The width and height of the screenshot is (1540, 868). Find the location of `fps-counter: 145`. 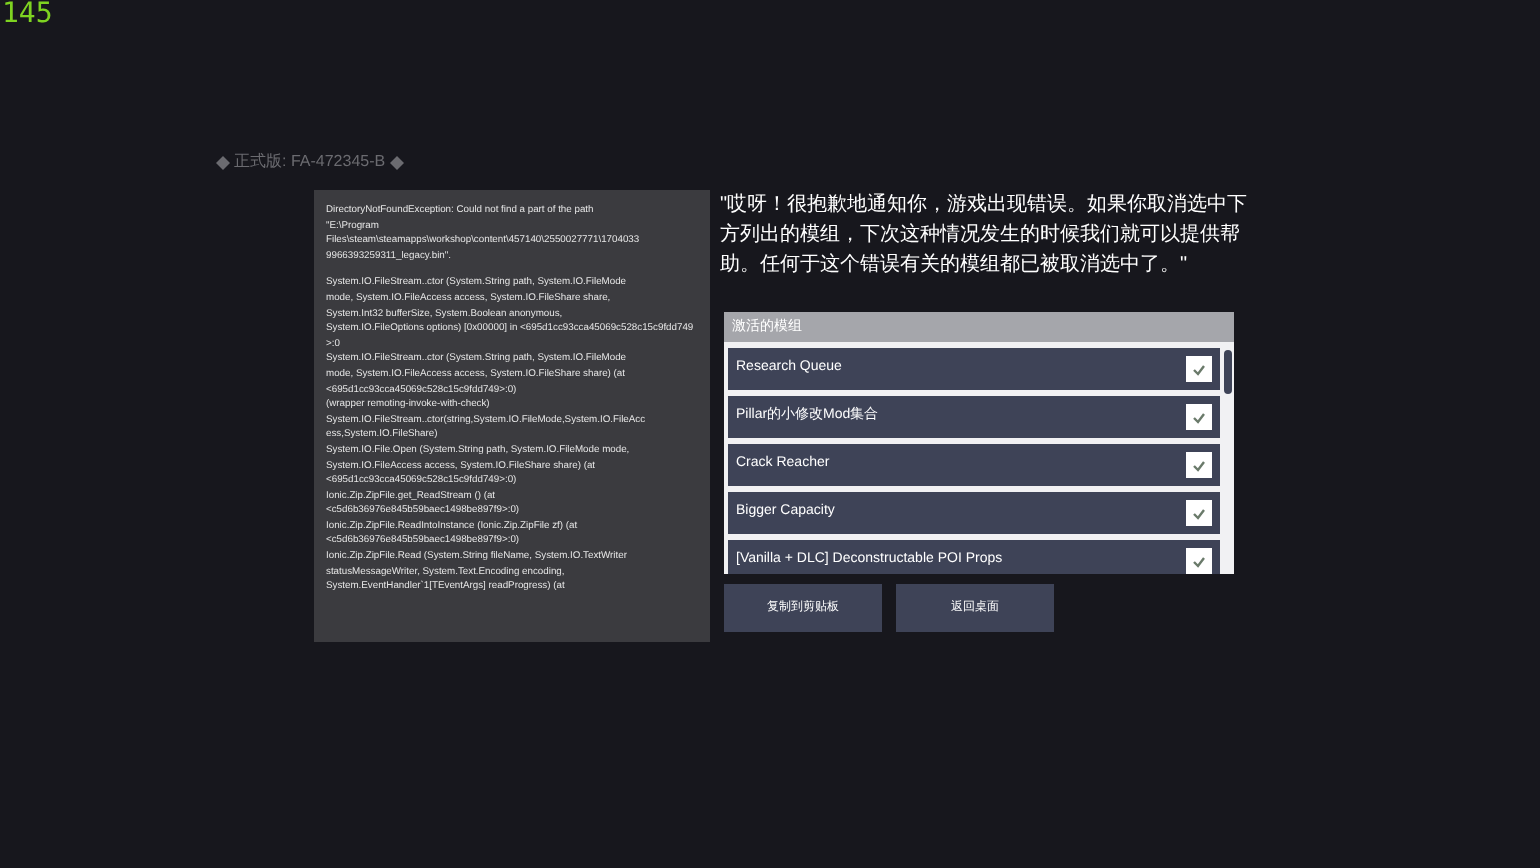

fps-counter: 145 is located at coordinates (27, 15).